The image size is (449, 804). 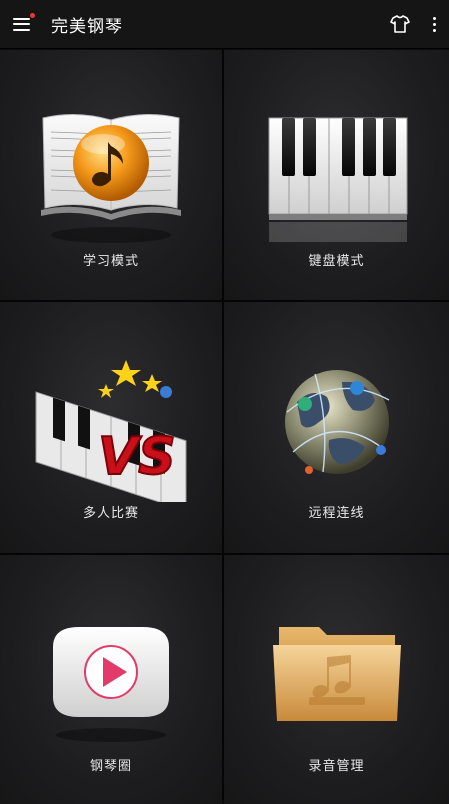 What do you see at coordinates (336, 766) in the screenshot?
I see `tile-label: 录音管理` at bounding box center [336, 766].